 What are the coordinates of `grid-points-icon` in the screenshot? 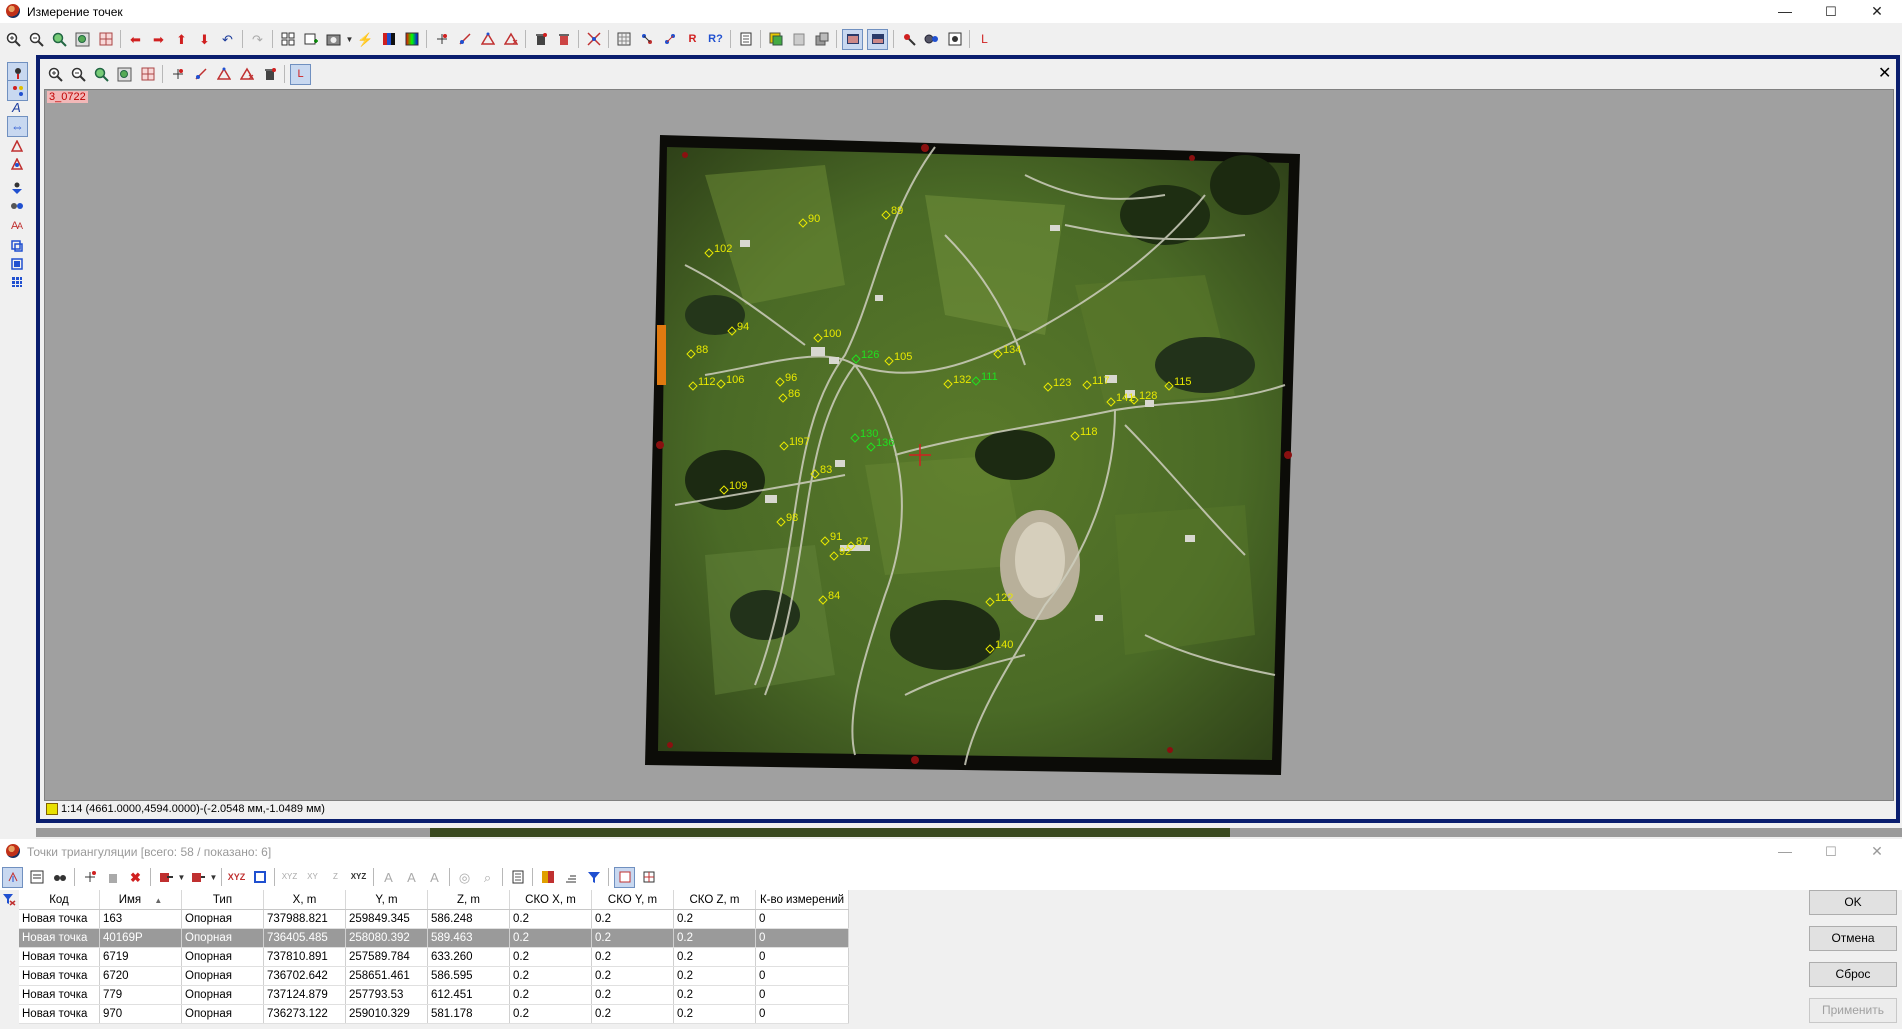 It's located at (623, 39).